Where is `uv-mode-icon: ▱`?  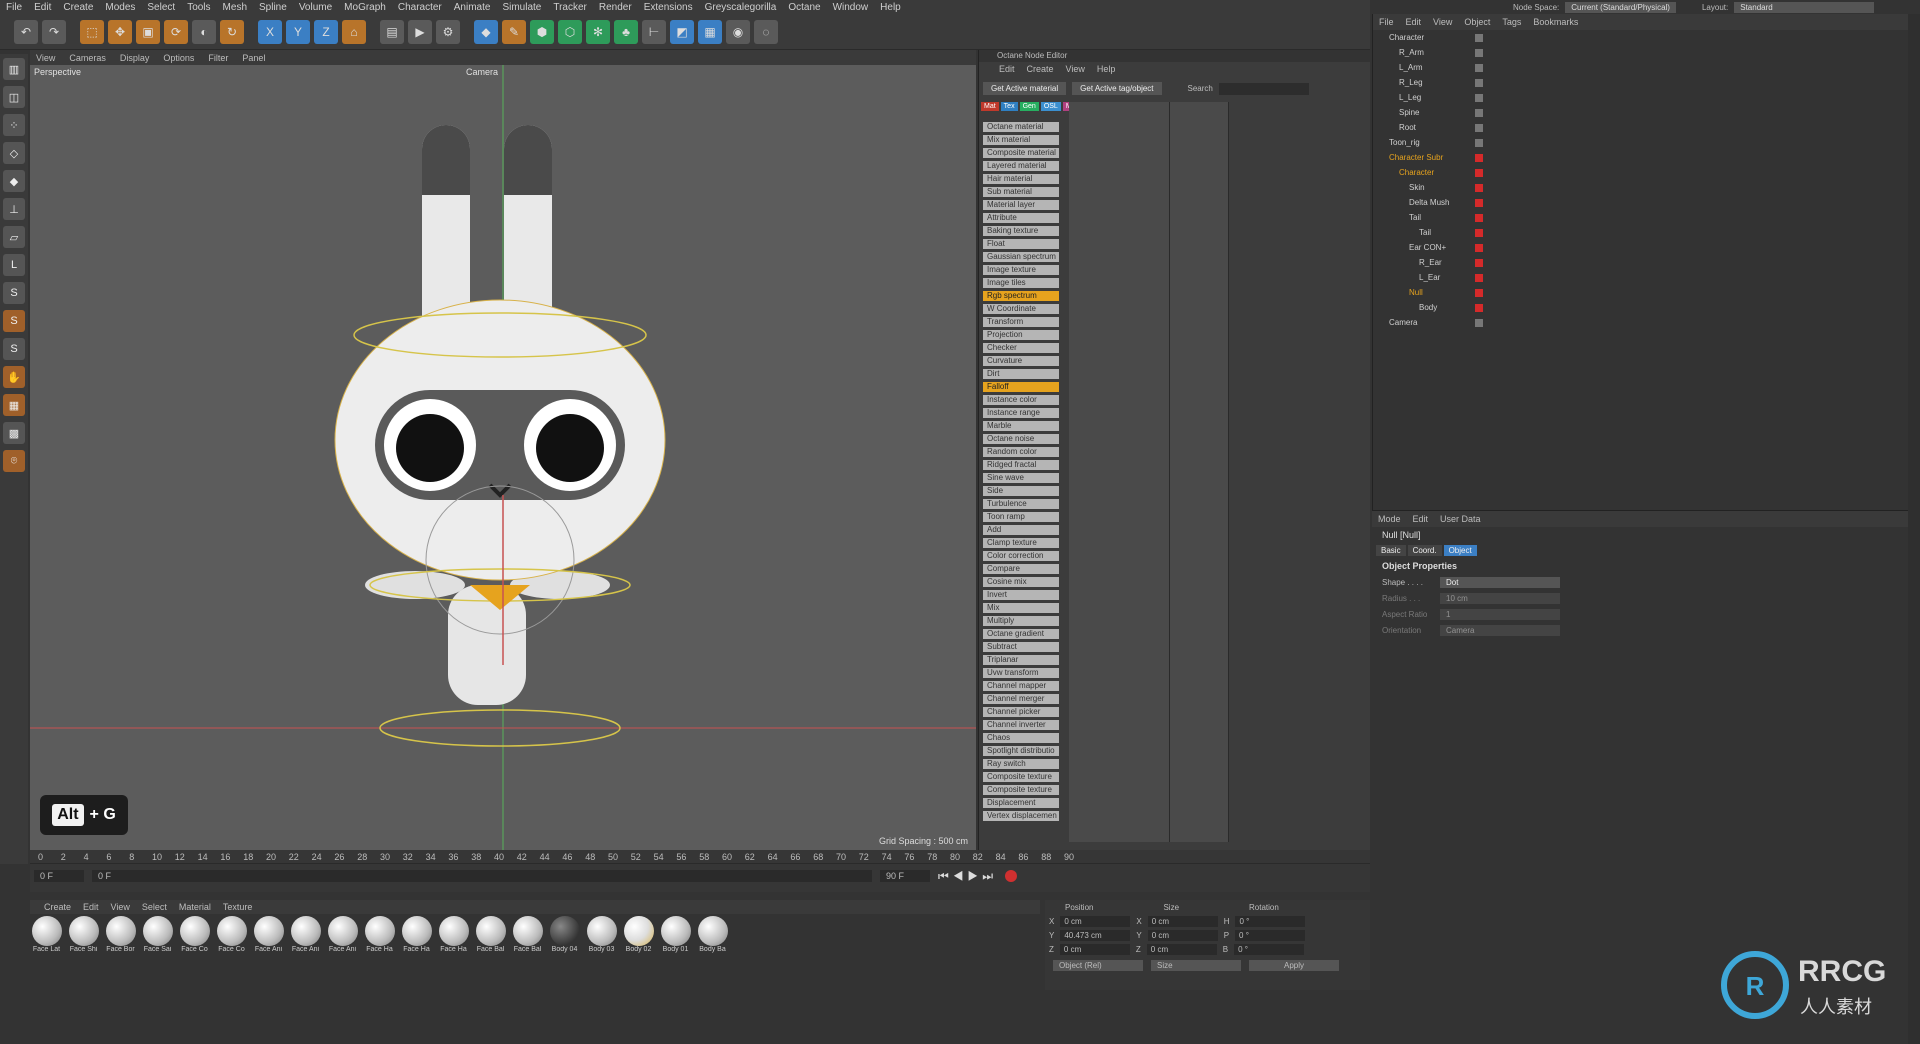
uv-mode-icon: ▱ is located at coordinates (14, 237).